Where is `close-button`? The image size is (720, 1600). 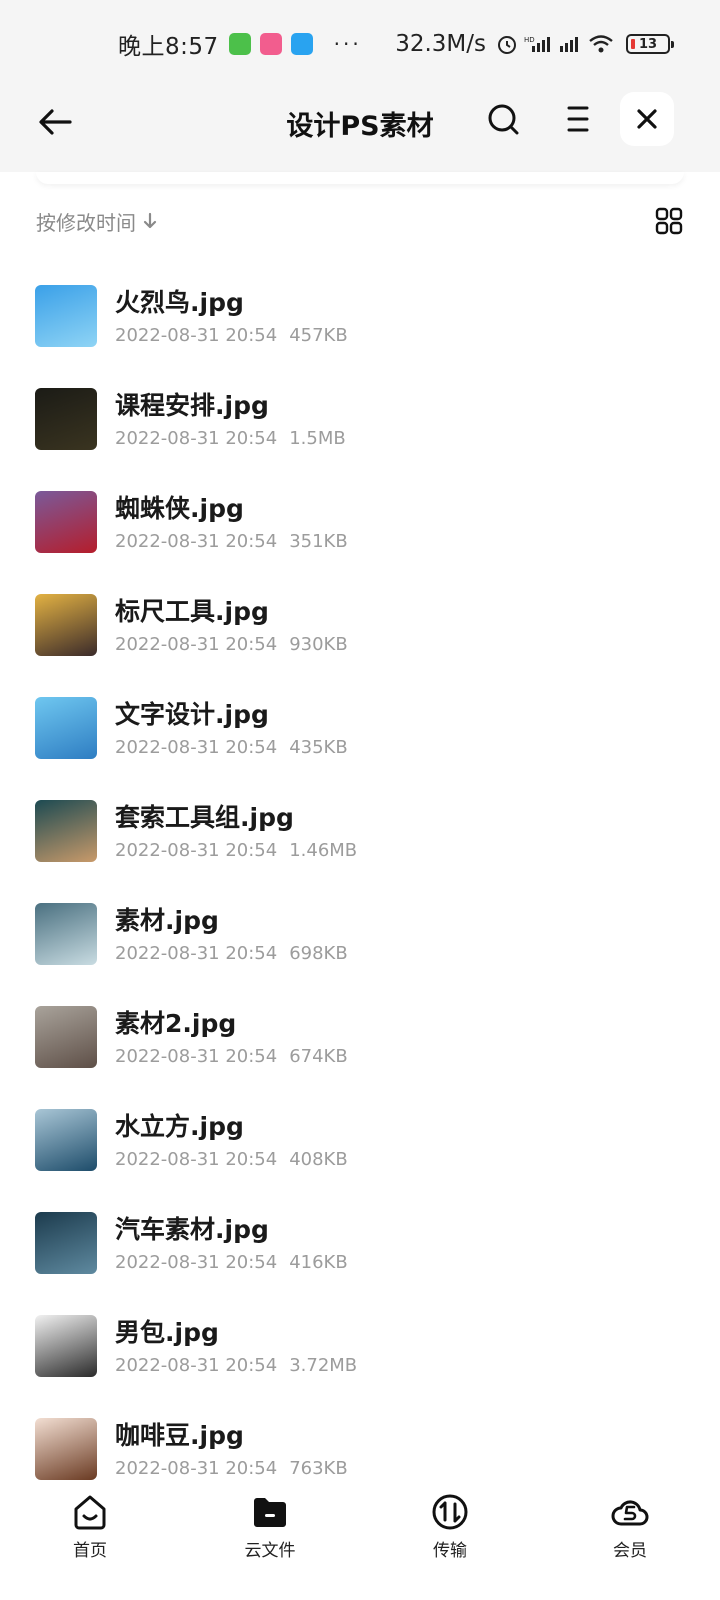
close-button is located at coordinates (647, 119).